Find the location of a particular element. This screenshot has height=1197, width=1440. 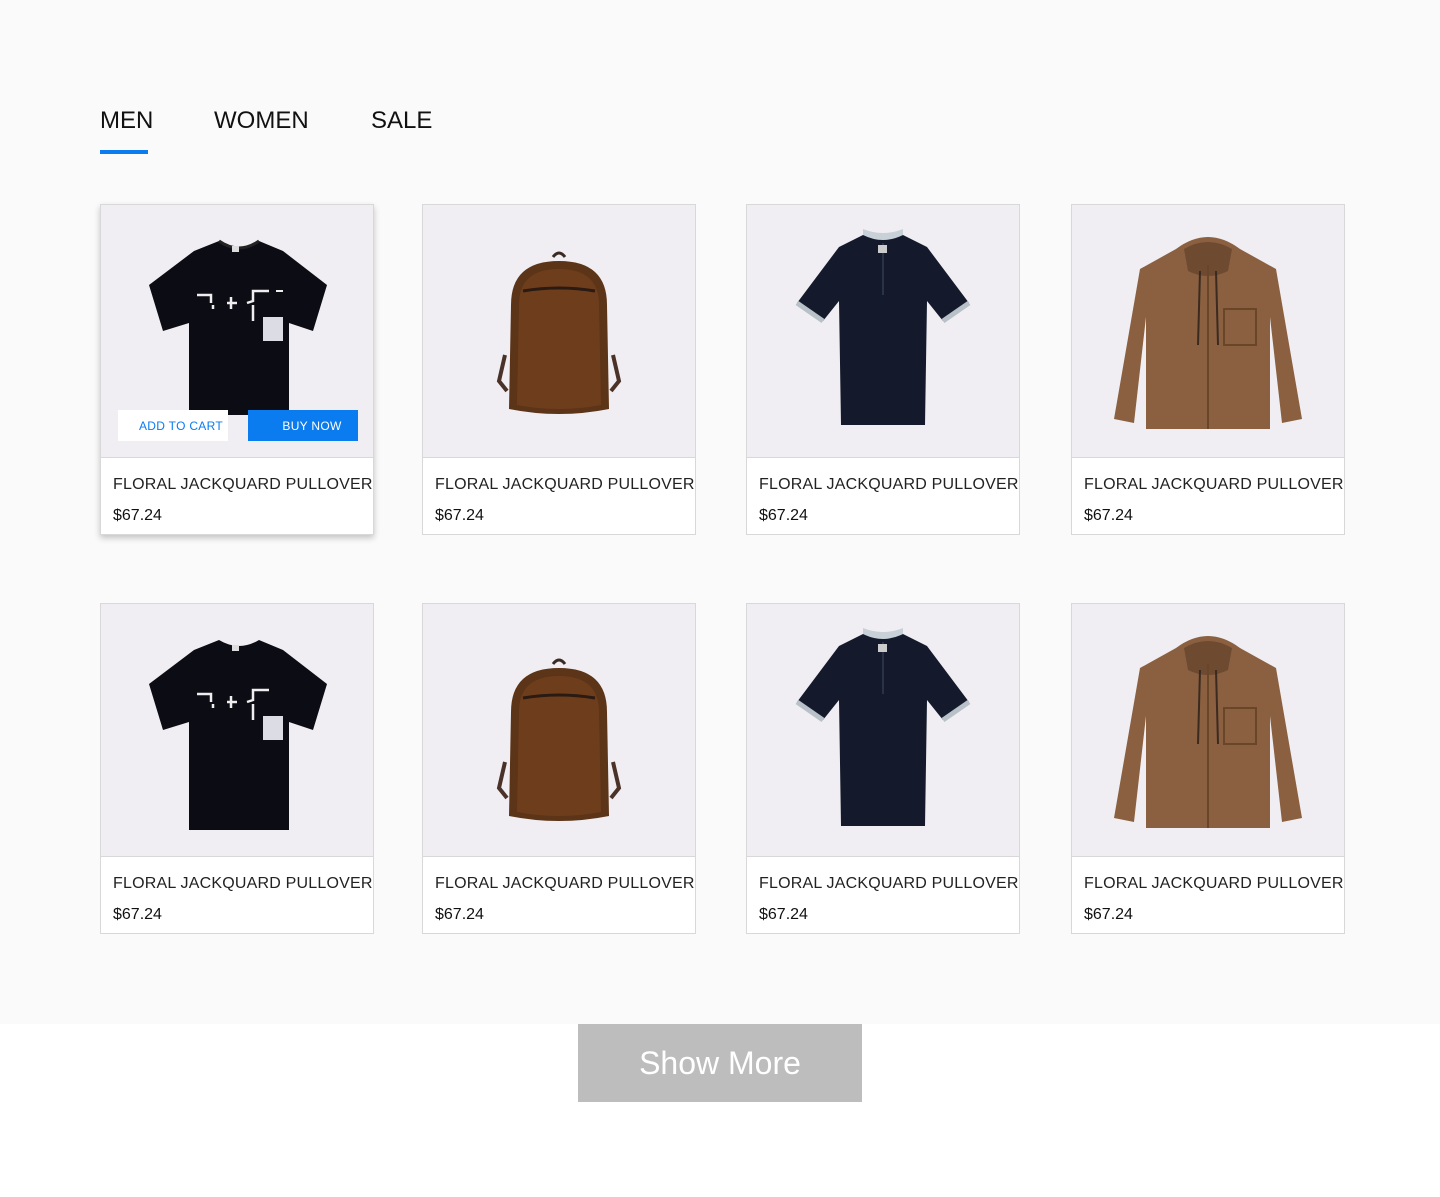

tab-women: WOMEN is located at coordinates (261, 121).